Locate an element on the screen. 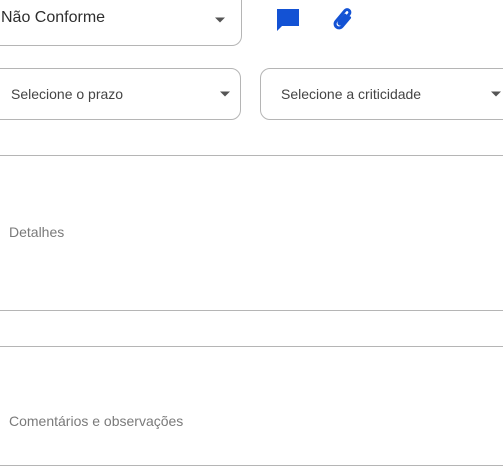 The width and height of the screenshot is (503, 466). comment-icon is located at coordinates (288, 20).